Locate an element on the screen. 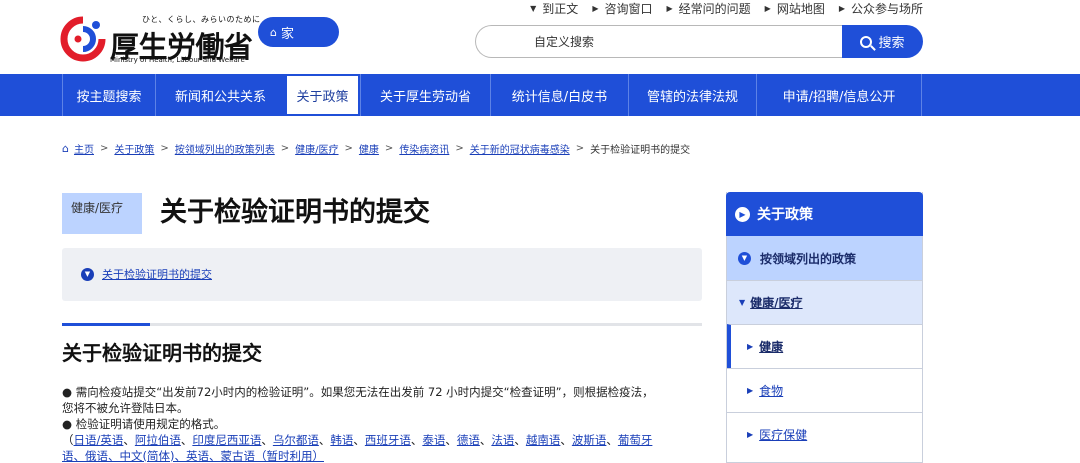 The image size is (1080, 463). language-links-continued: 语、俄语、中文(简体)、英语、蒙古语（暂时利用） is located at coordinates (382, 455).